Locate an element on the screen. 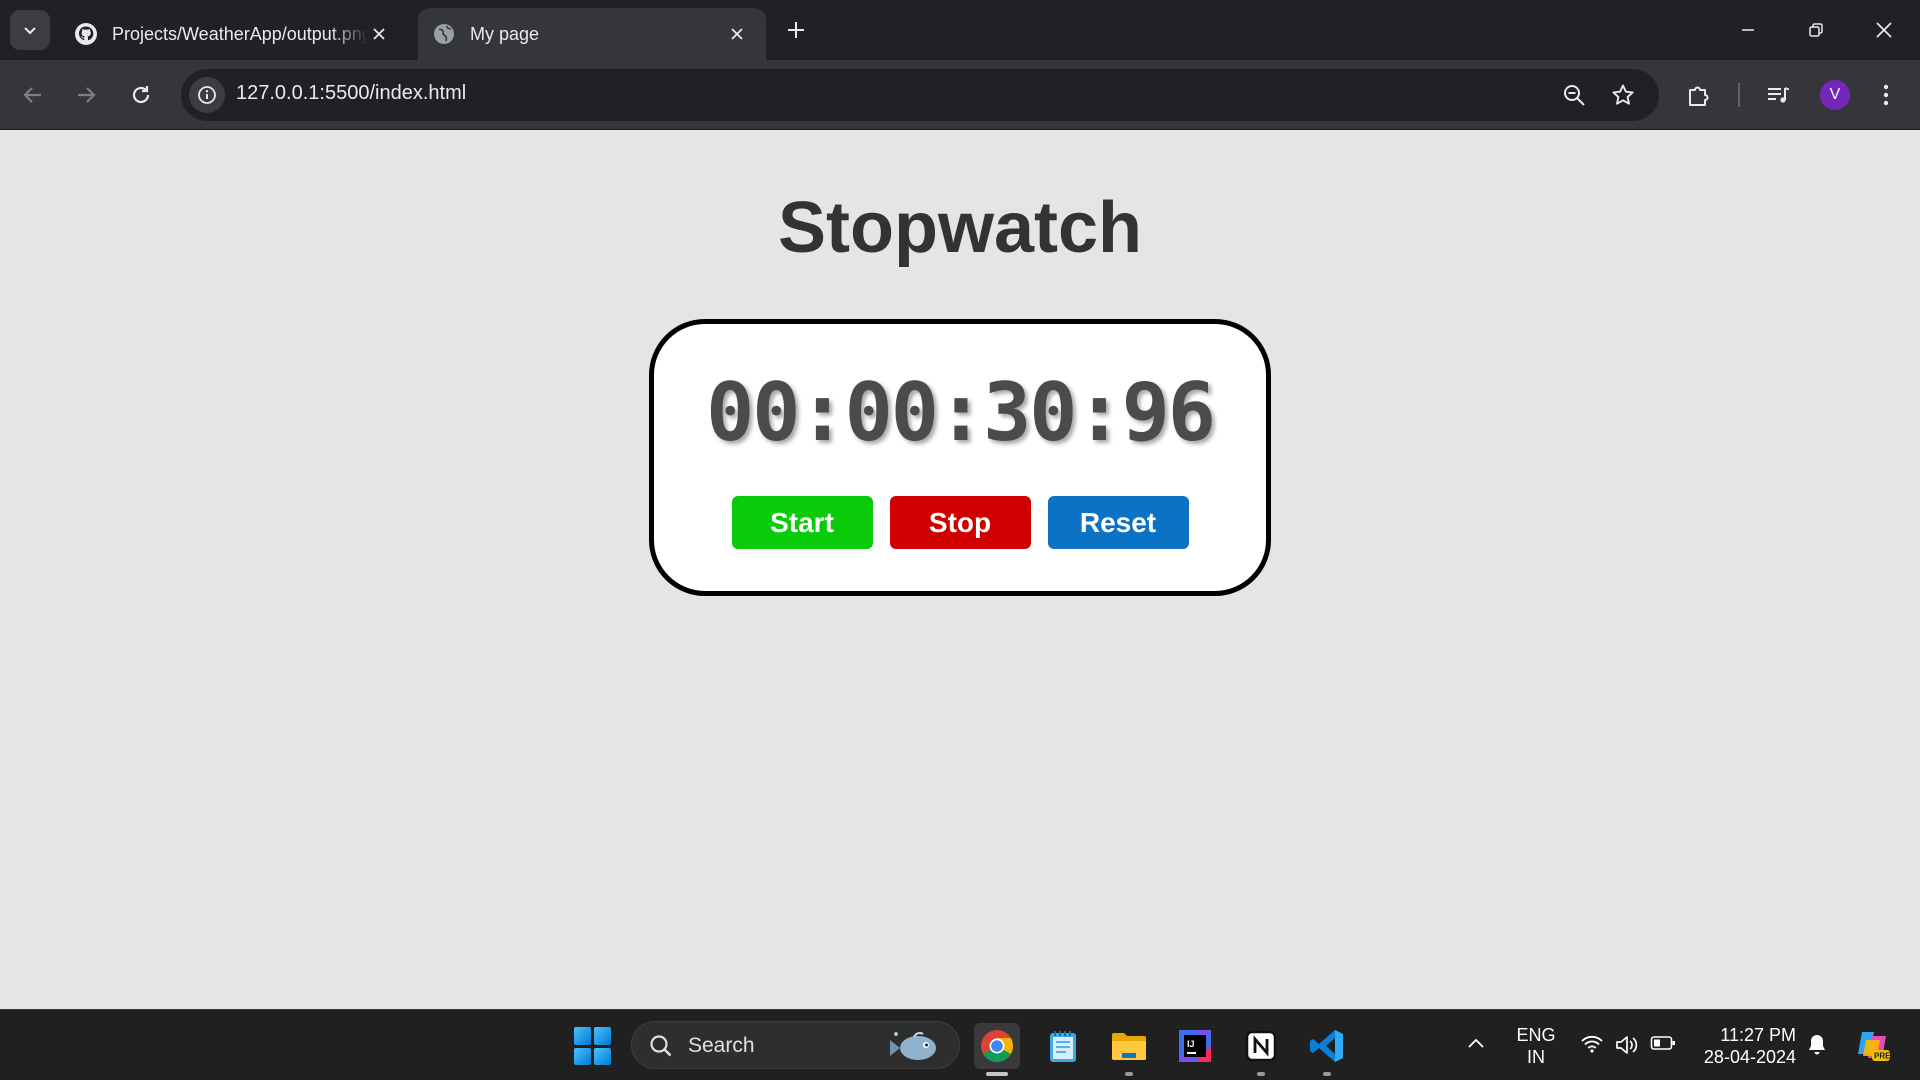 The width and height of the screenshot is (1920, 1080). svg-text: IJ is located at coordinates (1191, 1044).